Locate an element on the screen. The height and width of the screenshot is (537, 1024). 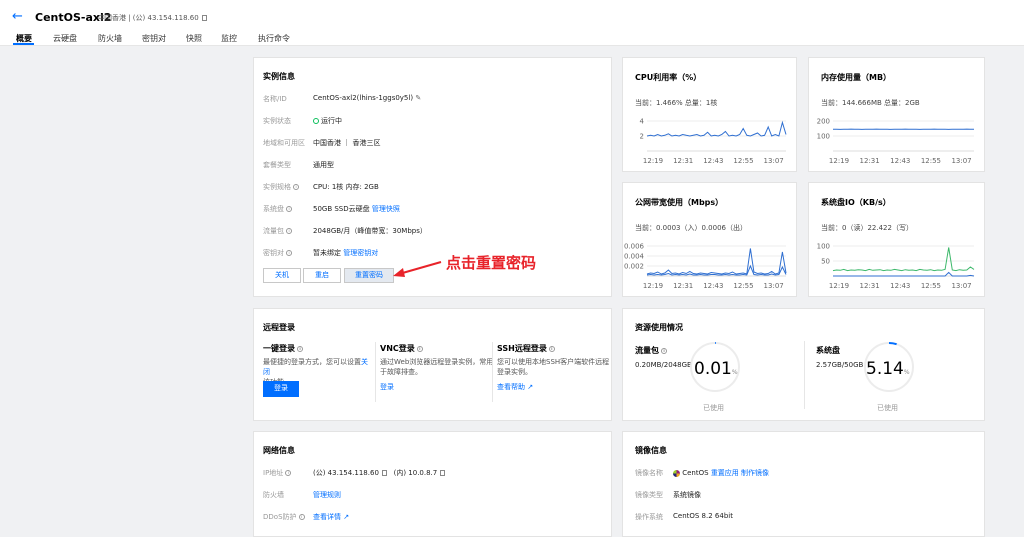
sysdisk-label-text: 系统盘 is located at coordinates (273, 209).